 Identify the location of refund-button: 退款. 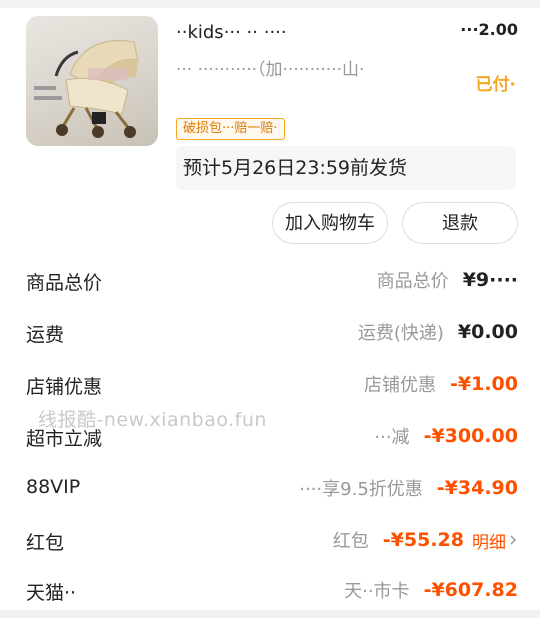
(460, 223).